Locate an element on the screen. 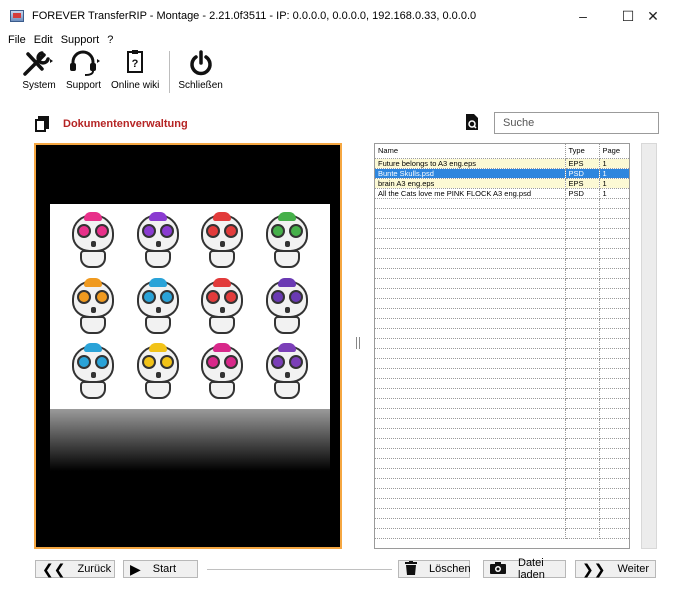  menu-edit: Edit is located at coordinates (43, 40).